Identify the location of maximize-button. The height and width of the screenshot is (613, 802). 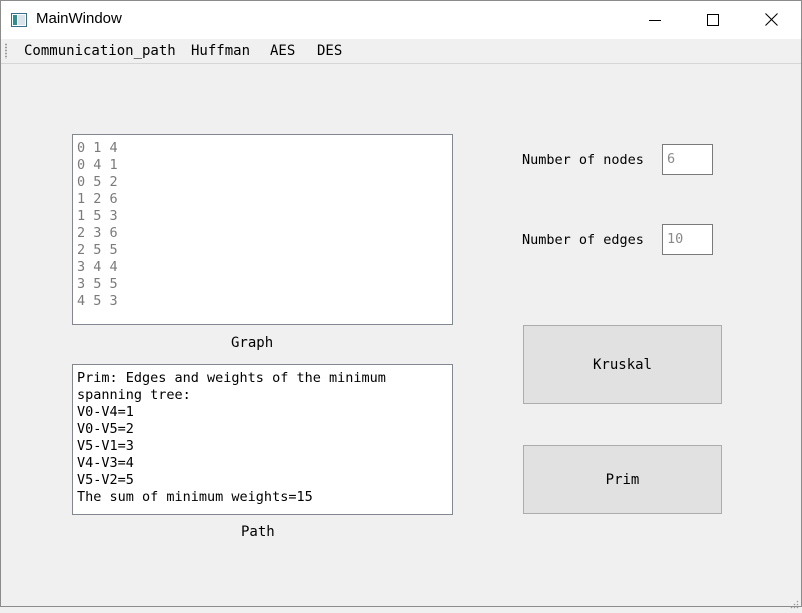
(713, 20).